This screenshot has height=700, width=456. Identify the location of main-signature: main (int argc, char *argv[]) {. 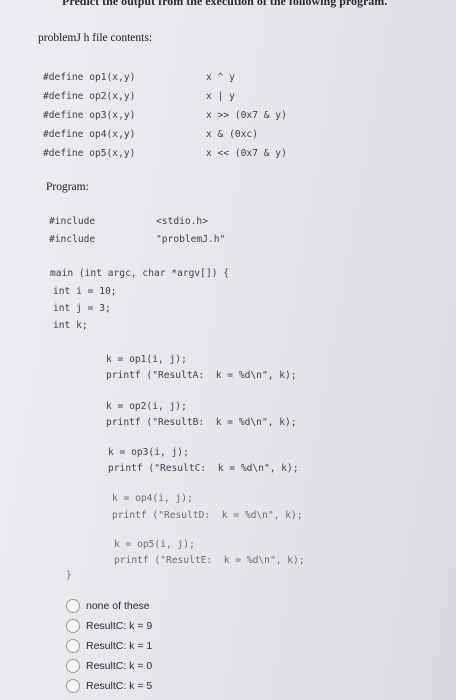
(140, 273).